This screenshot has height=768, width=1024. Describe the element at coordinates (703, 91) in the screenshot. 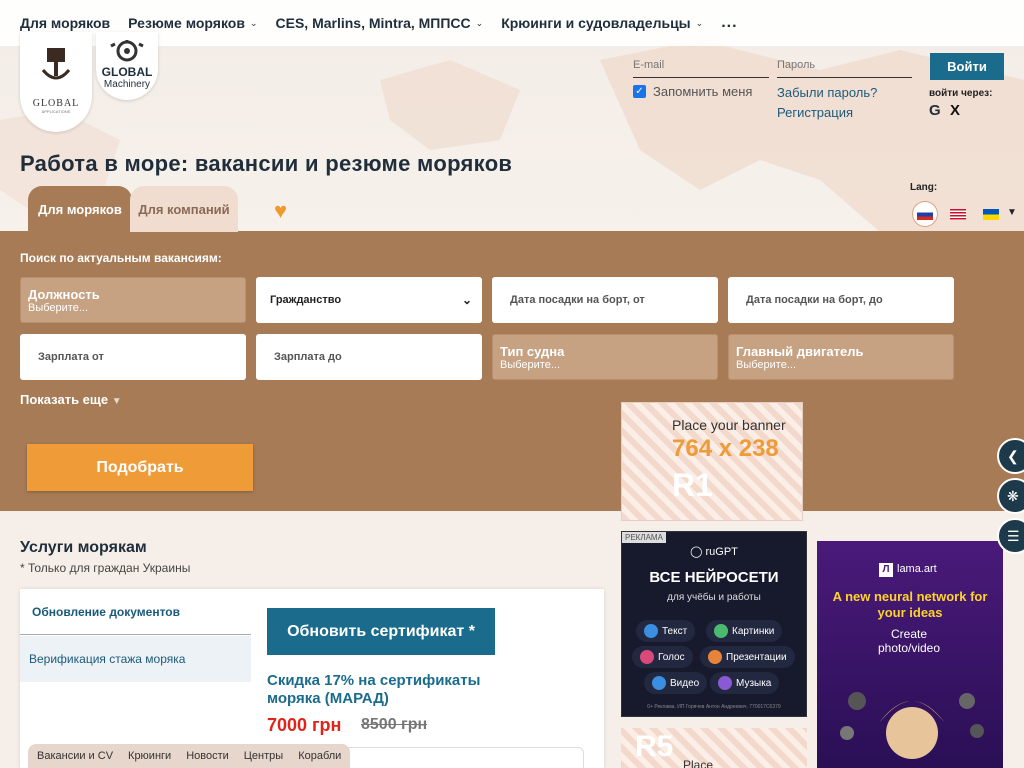

I see `remember-label: Запомнить меня` at that location.